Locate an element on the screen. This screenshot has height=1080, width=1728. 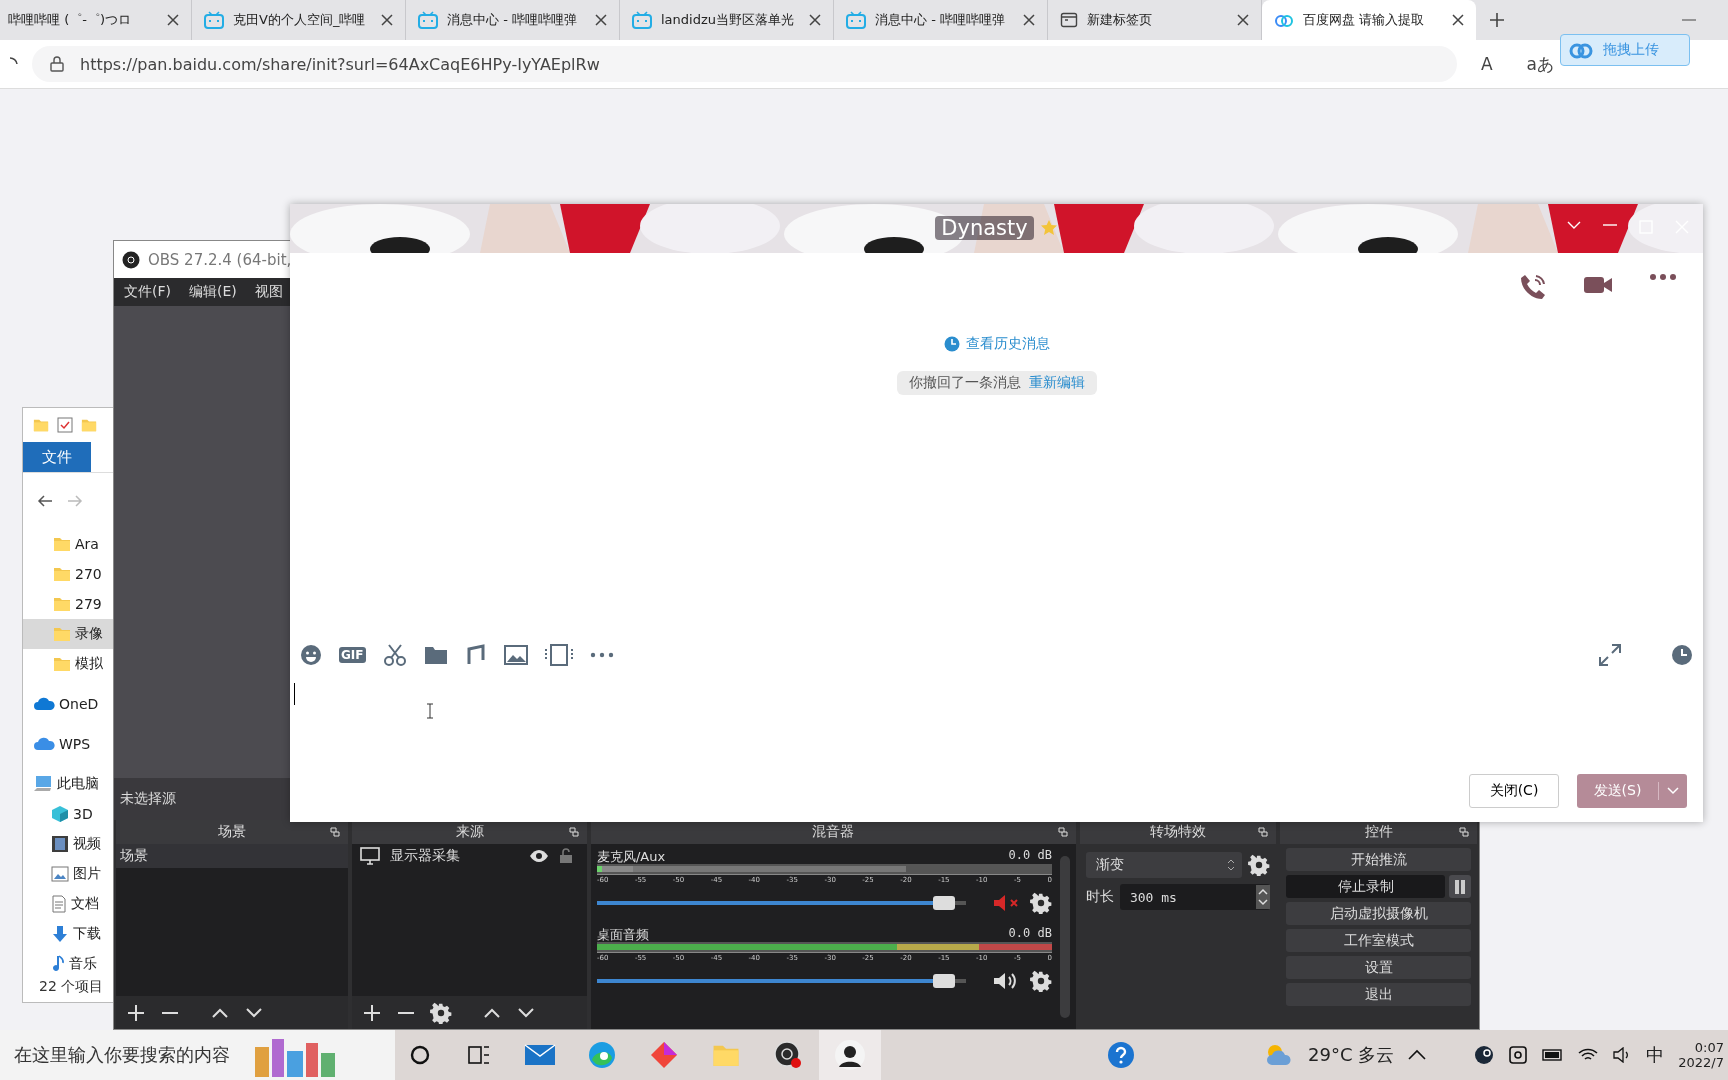
pause-button is located at coordinates (1460, 886).